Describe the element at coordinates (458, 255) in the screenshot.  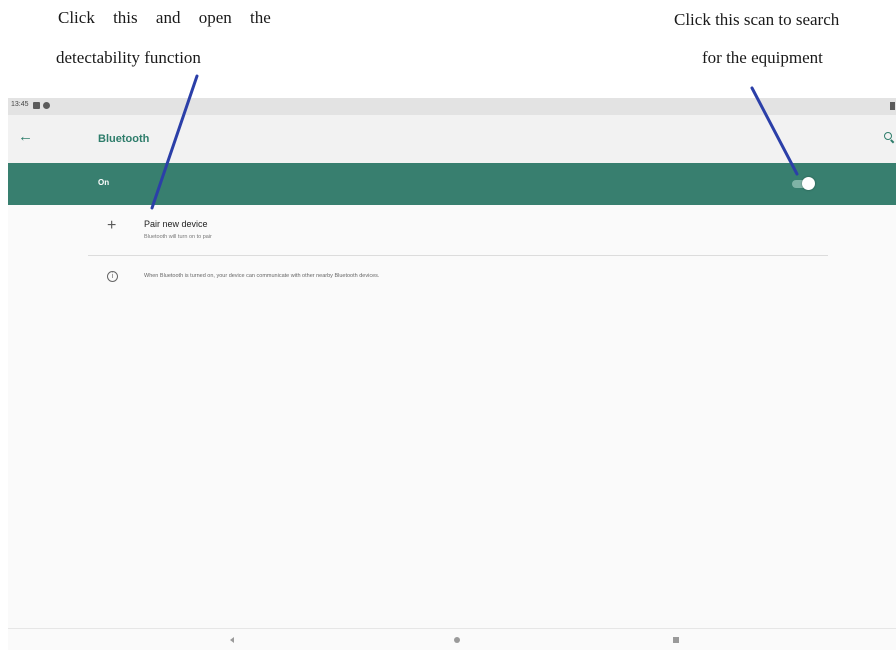
I see `divider` at that location.